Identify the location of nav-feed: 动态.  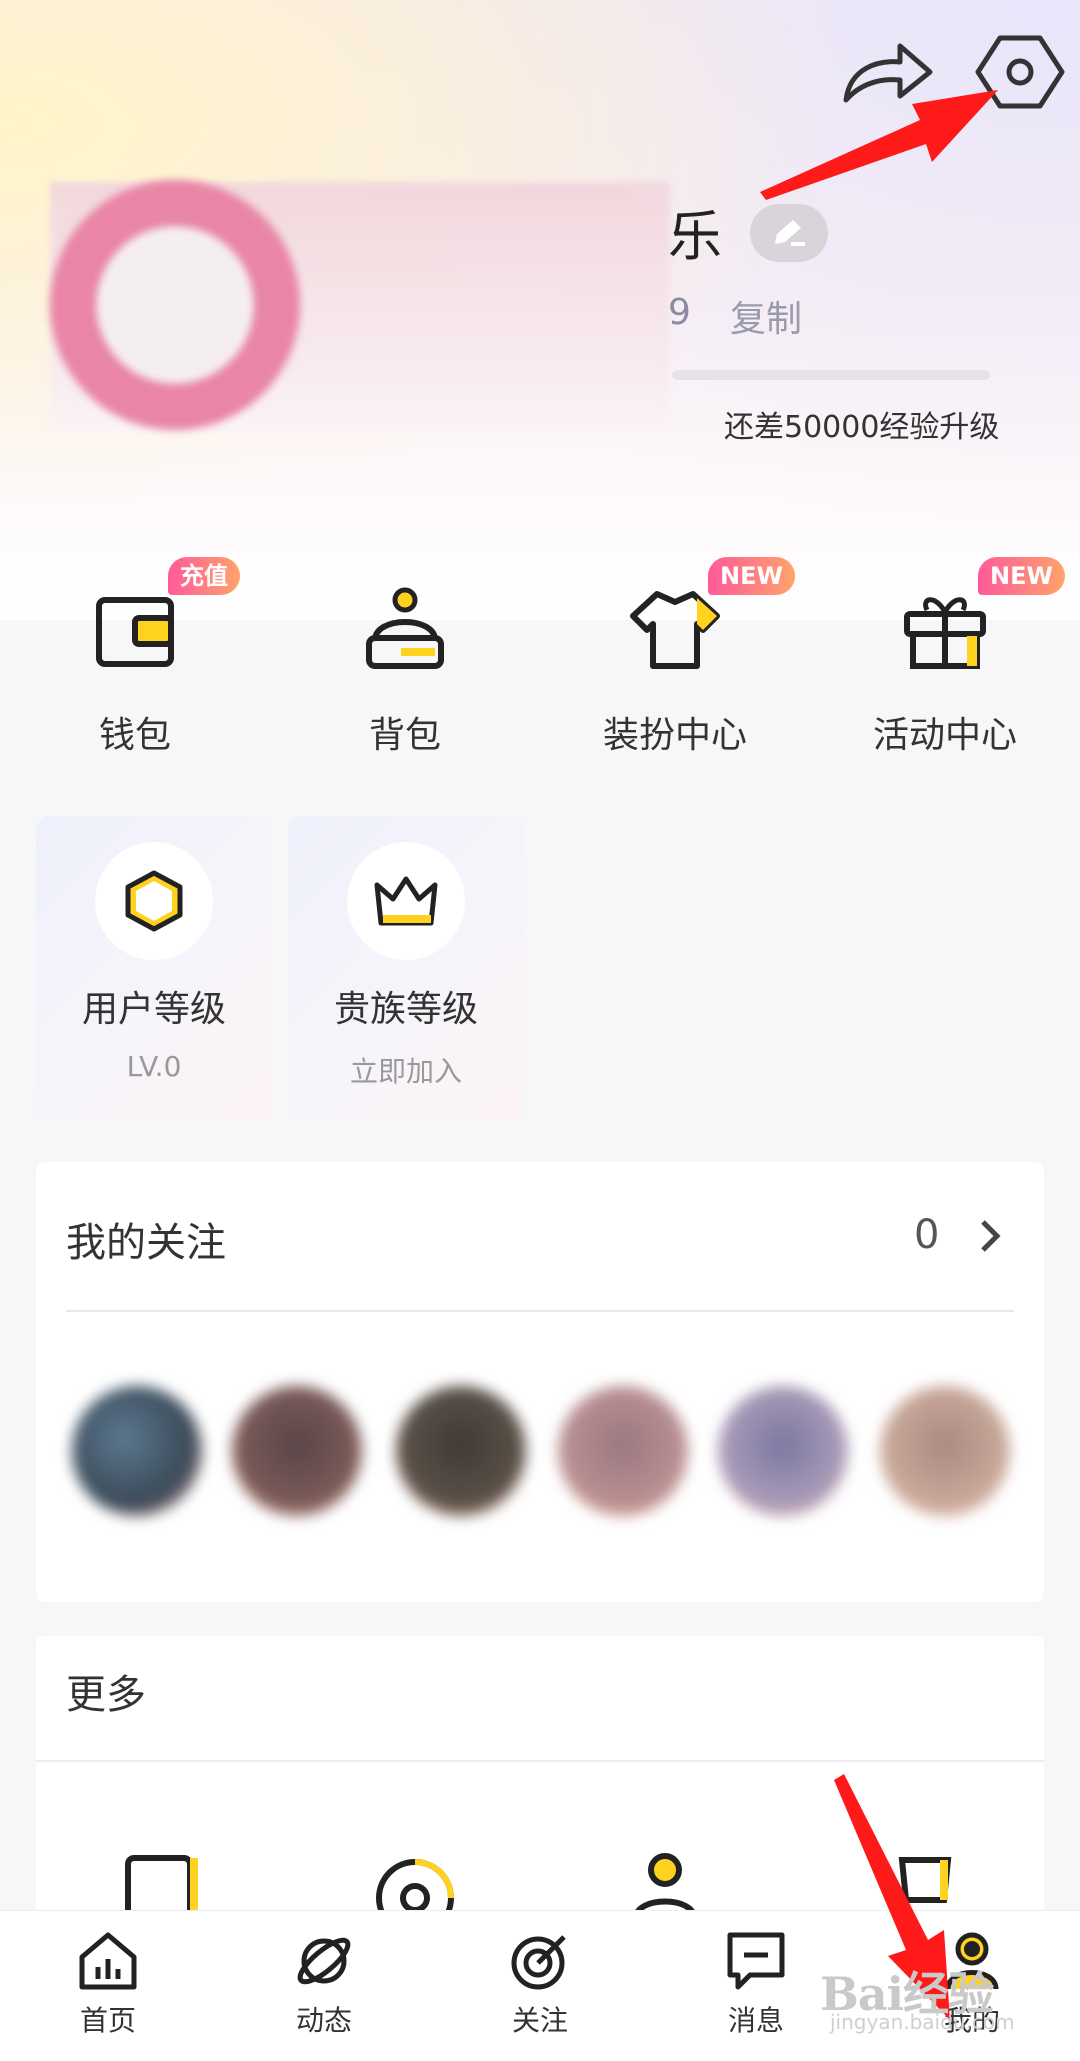
(324, 1984).